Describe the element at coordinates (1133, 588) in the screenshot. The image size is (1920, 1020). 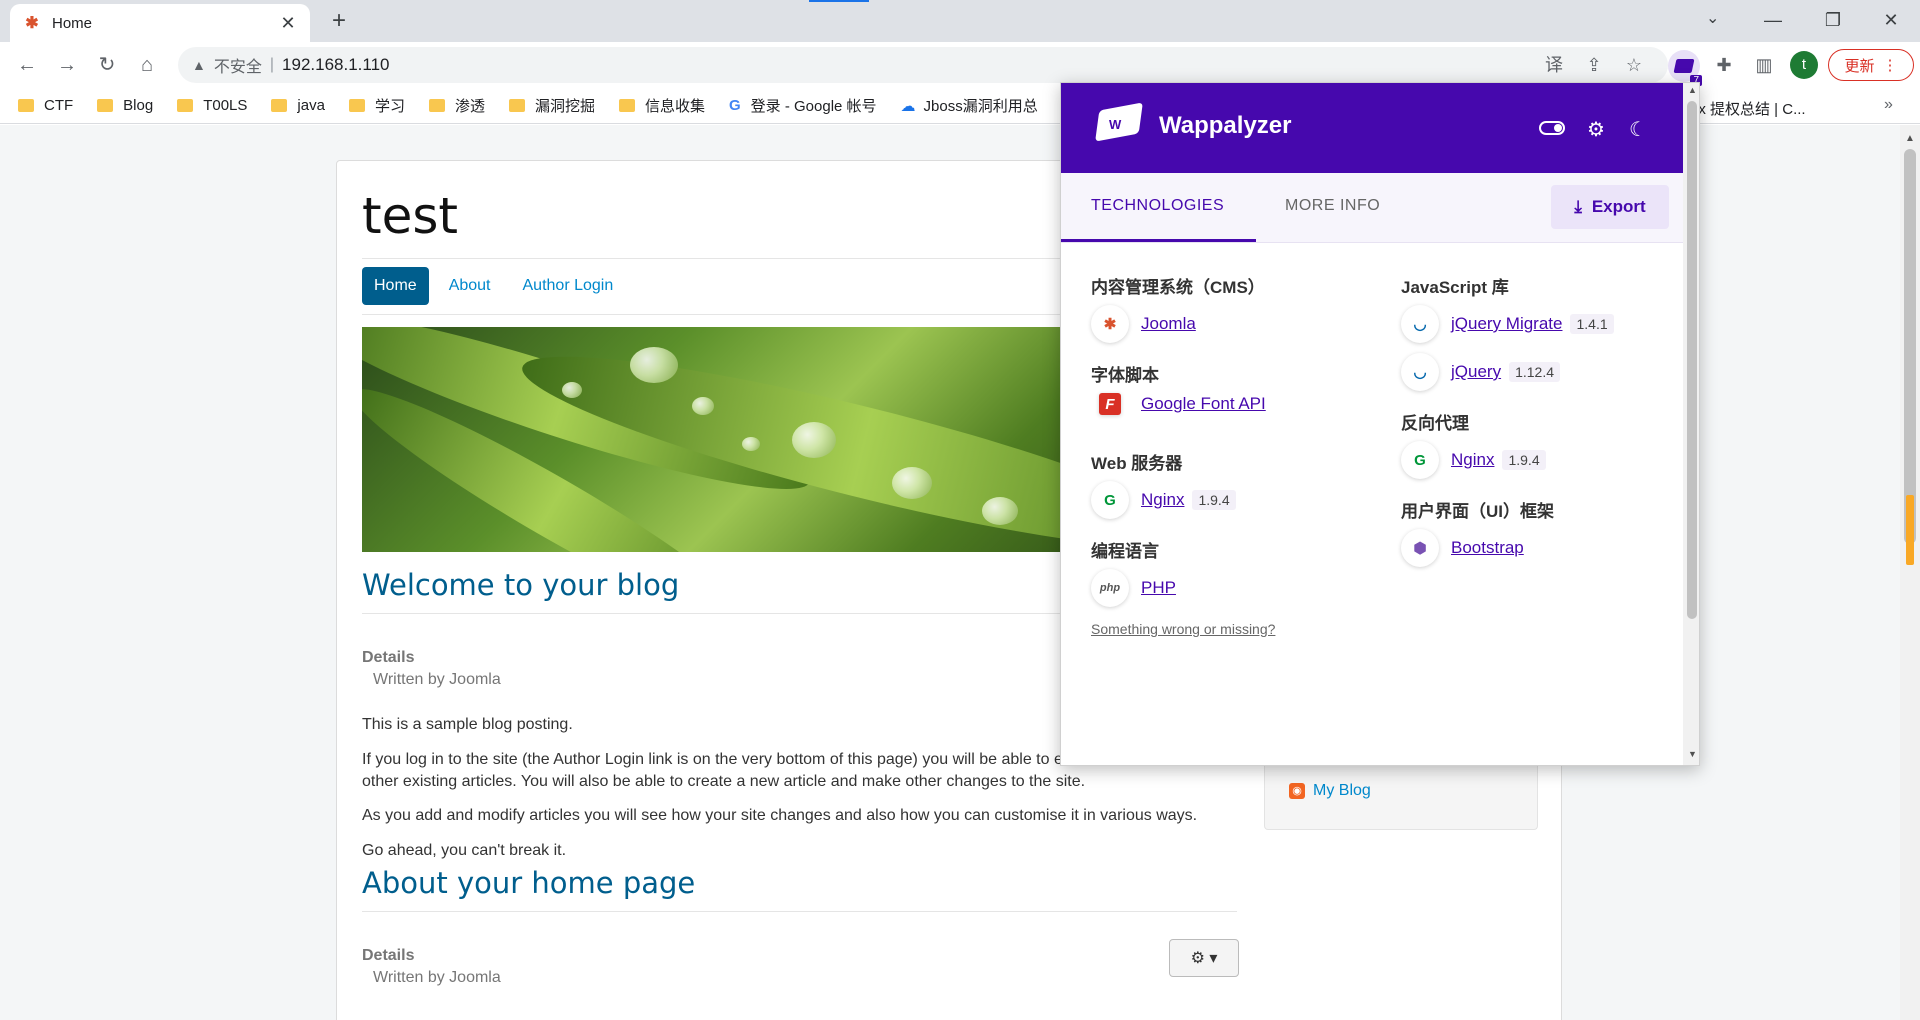
I see `tech-php: php PHP` at that location.